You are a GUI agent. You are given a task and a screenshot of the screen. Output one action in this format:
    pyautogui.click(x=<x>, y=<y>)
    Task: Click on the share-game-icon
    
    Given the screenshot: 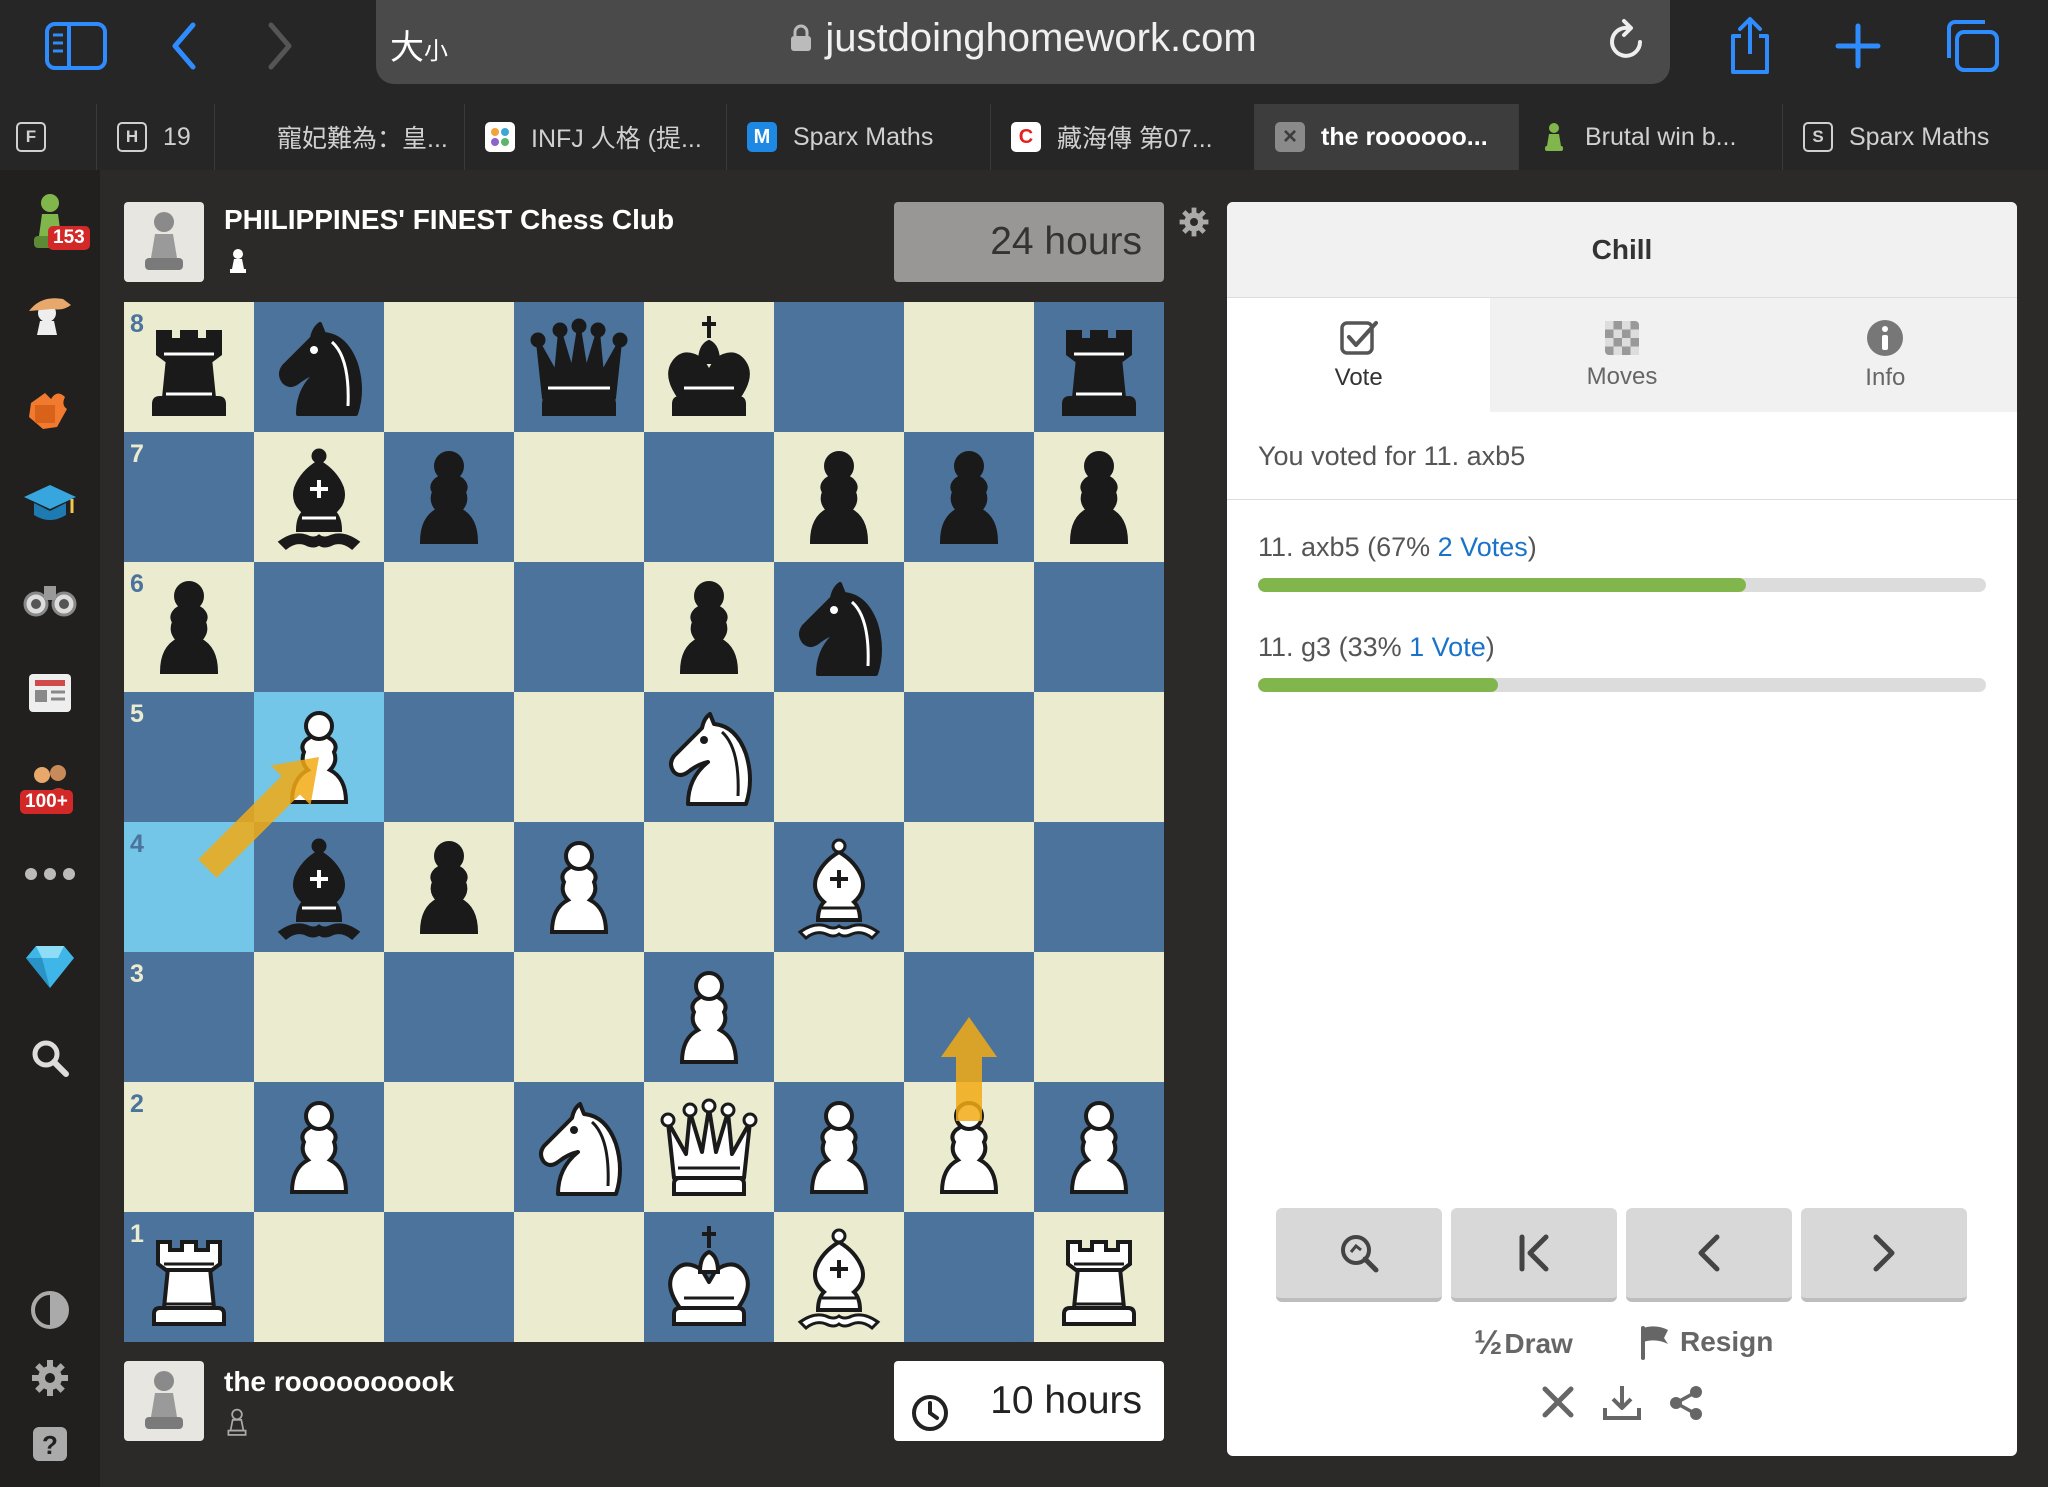 What is the action you would take?
    pyautogui.click(x=1686, y=1405)
    